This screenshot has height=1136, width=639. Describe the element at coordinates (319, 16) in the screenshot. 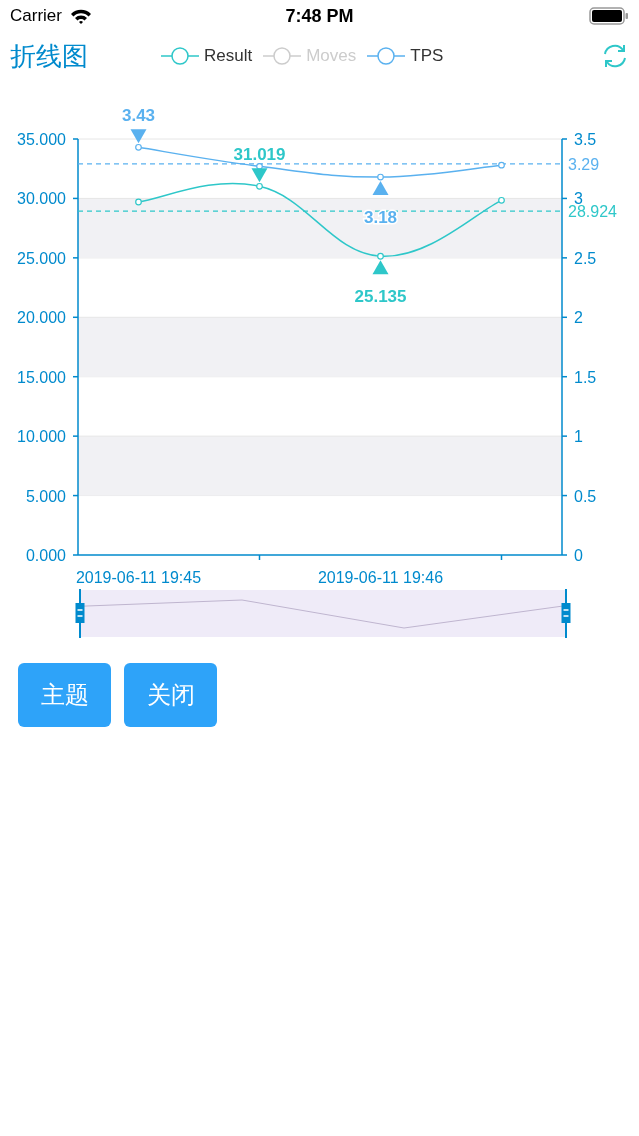

I see `status-time: 7:48 PM` at that location.